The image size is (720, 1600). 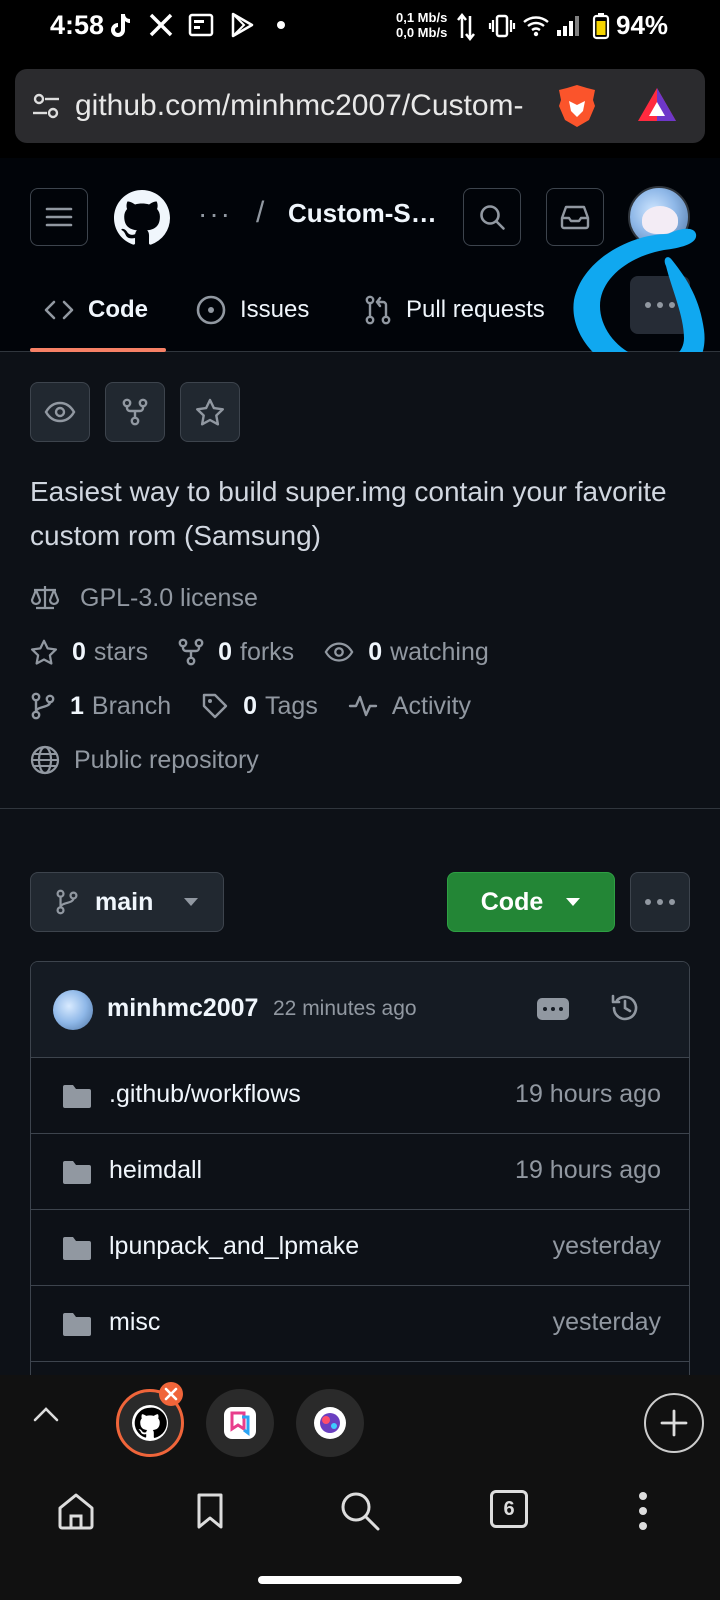 I want to click on more-tabs-button, so click(x=660, y=305).